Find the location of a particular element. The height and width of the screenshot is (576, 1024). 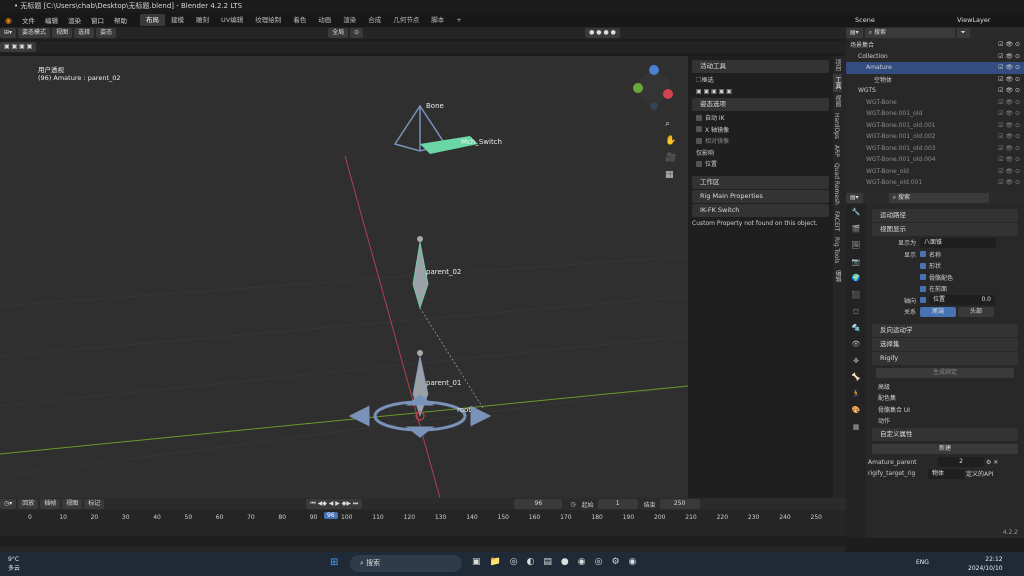

ik-header: 反向运动学 is located at coordinates (945, 330).